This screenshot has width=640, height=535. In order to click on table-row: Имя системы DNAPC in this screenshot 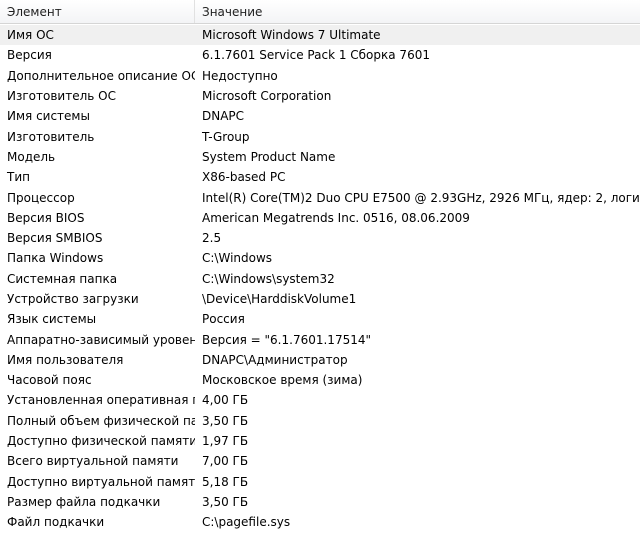, I will do `click(320, 116)`.